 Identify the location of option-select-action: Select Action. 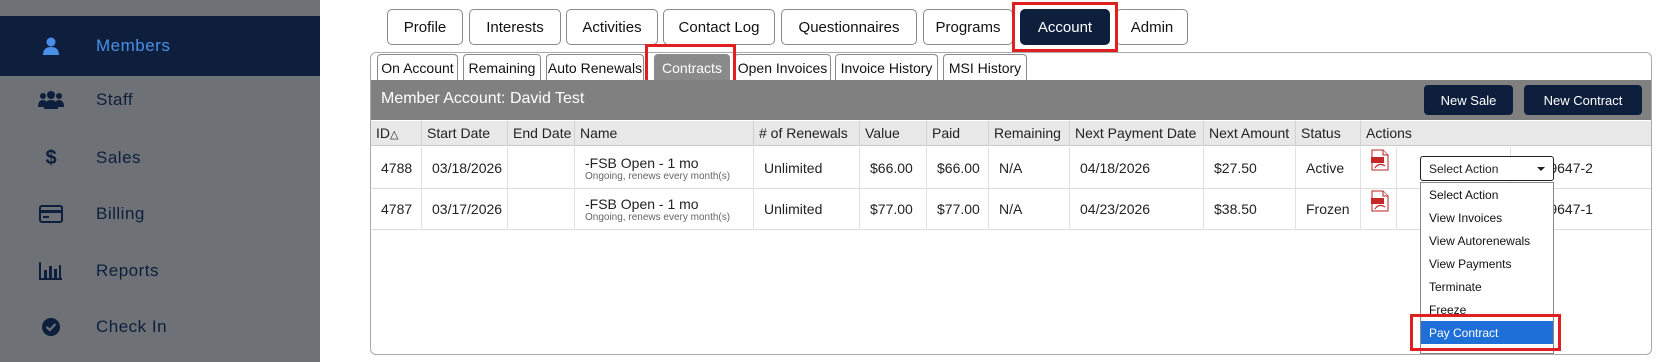
(1487, 194).